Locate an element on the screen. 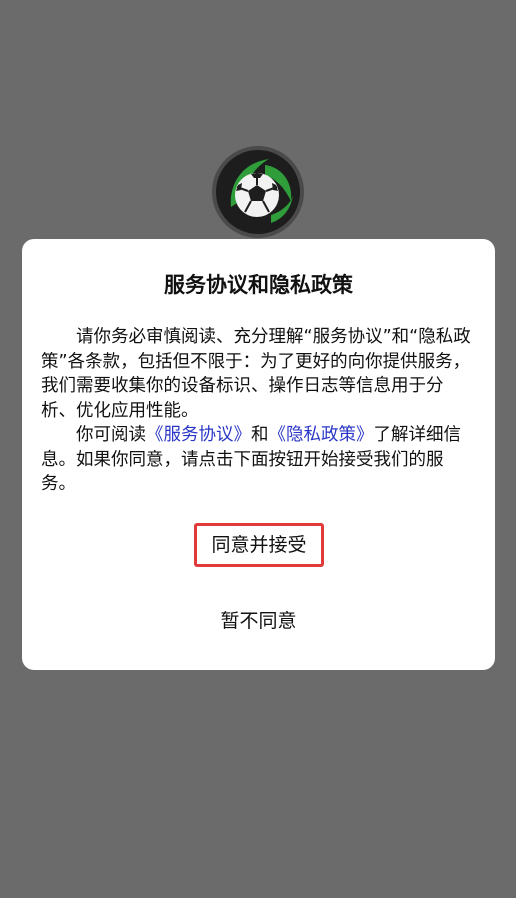 The image size is (516, 898). decline-button: 暂不同意 is located at coordinates (258, 621).